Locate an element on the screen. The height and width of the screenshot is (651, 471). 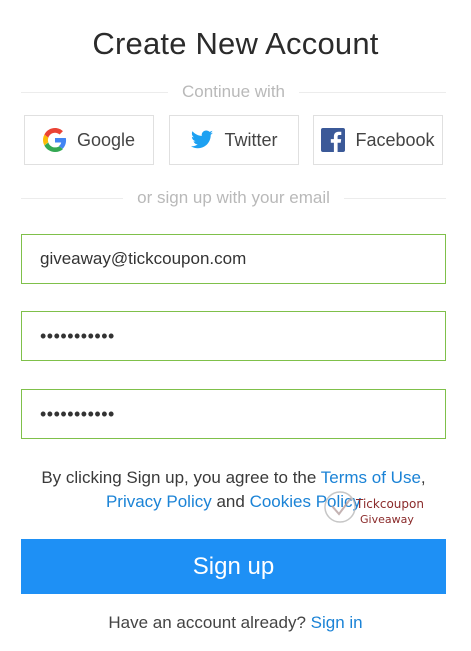
email-value: giveaway@tickcoupon.com is located at coordinates (143, 258).